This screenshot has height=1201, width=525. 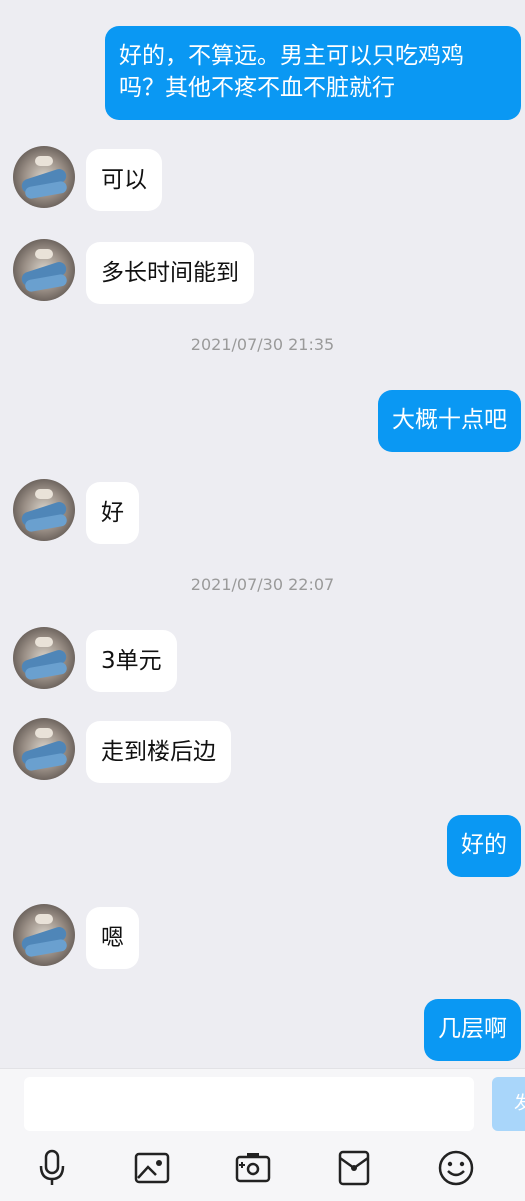 What do you see at coordinates (131, 661) in the screenshot?
I see `message-bubble-incoming: 3单元` at bounding box center [131, 661].